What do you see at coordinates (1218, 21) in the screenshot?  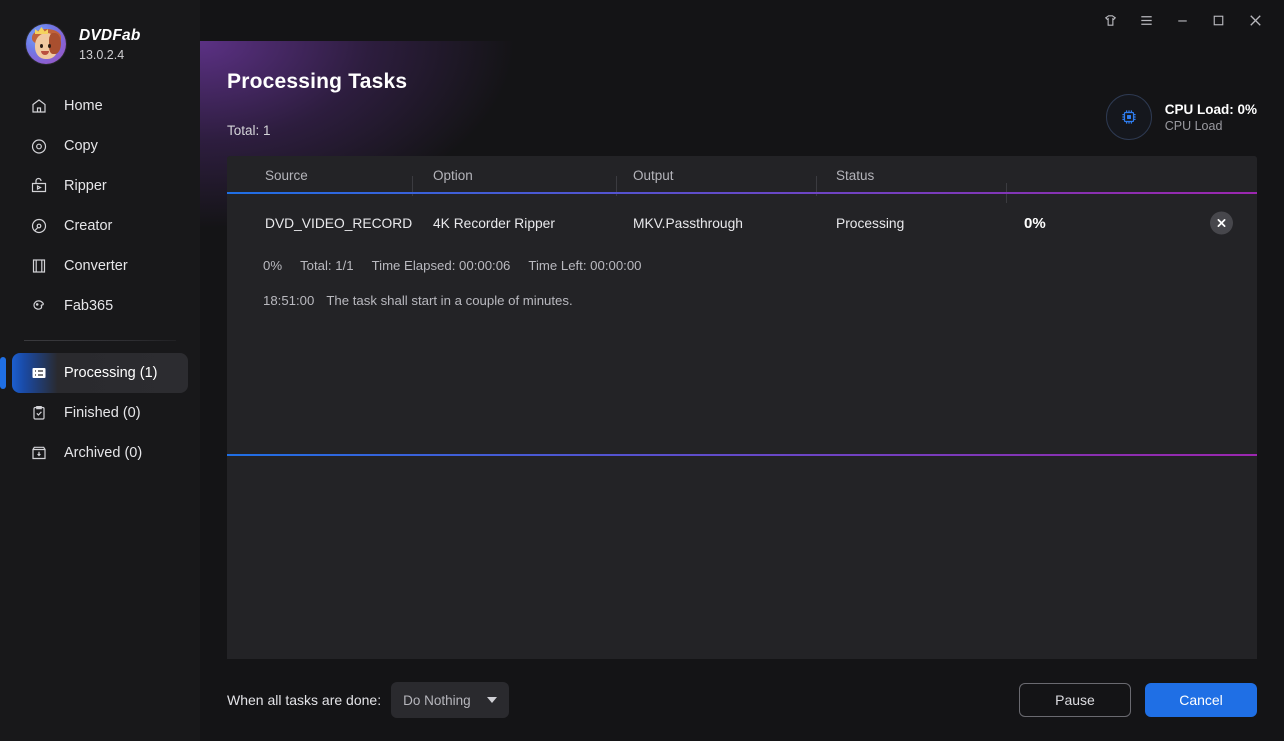 I see `maximize-icon` at bounding box center [1218, 21].